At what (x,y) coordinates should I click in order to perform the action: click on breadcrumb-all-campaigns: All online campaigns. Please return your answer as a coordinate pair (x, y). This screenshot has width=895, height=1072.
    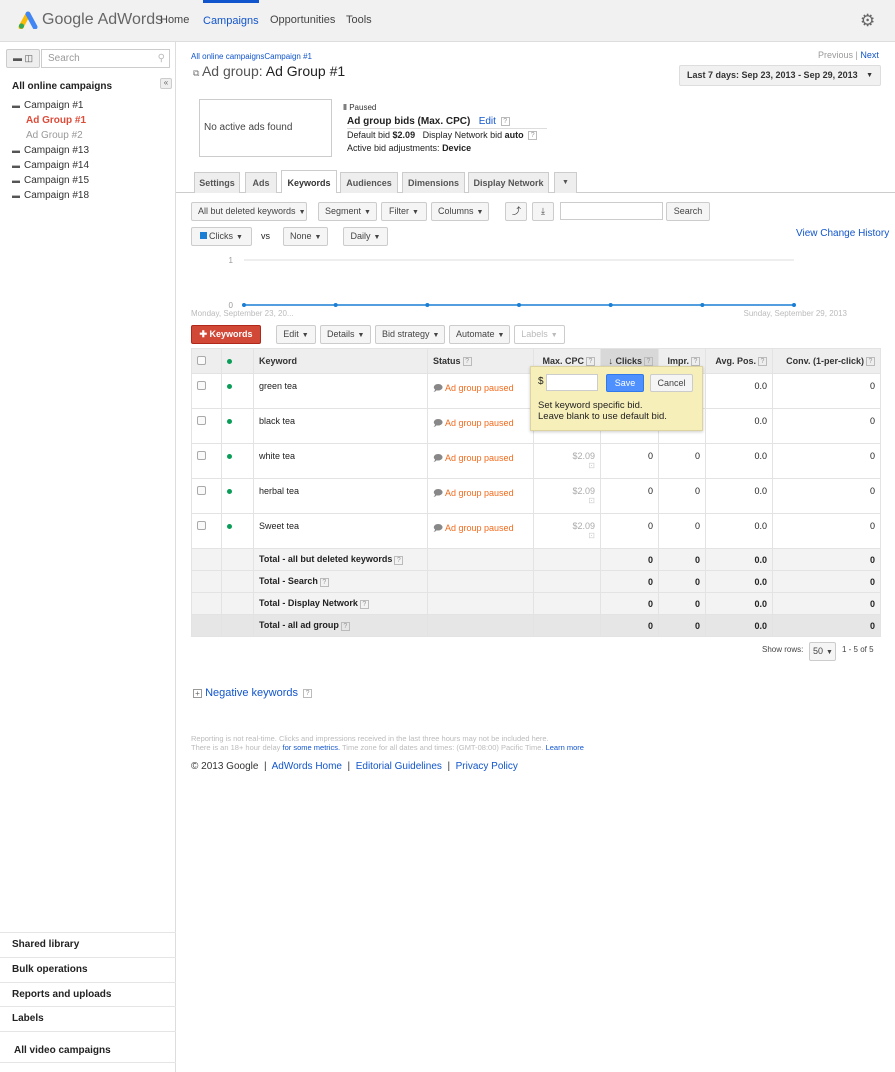
    Looking at the image, I should click on (227, 56).